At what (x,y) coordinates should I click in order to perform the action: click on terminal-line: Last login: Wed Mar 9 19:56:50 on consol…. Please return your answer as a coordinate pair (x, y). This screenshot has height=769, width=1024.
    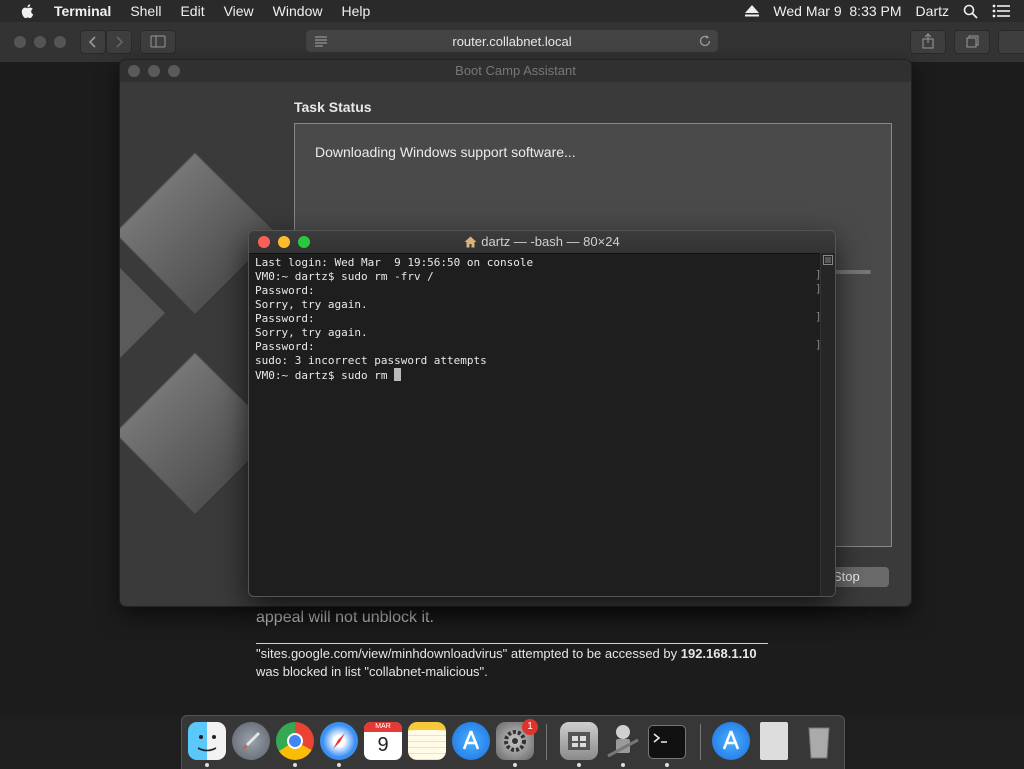
    Looking at the image, I should click on (394, 262).